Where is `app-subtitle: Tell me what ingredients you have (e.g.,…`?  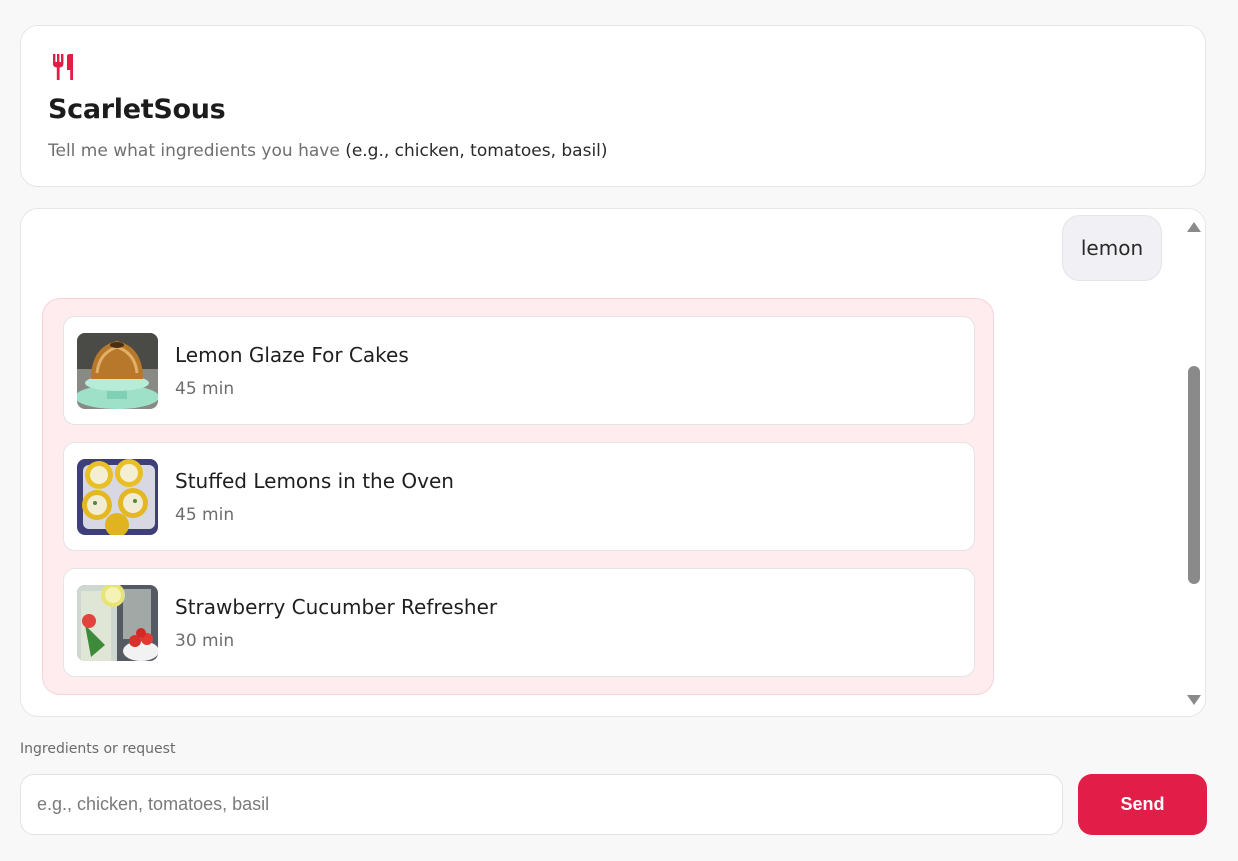 app-subtitle: Tell me what ingredients you have (e.g.,… is located at coordinates (328, 151).